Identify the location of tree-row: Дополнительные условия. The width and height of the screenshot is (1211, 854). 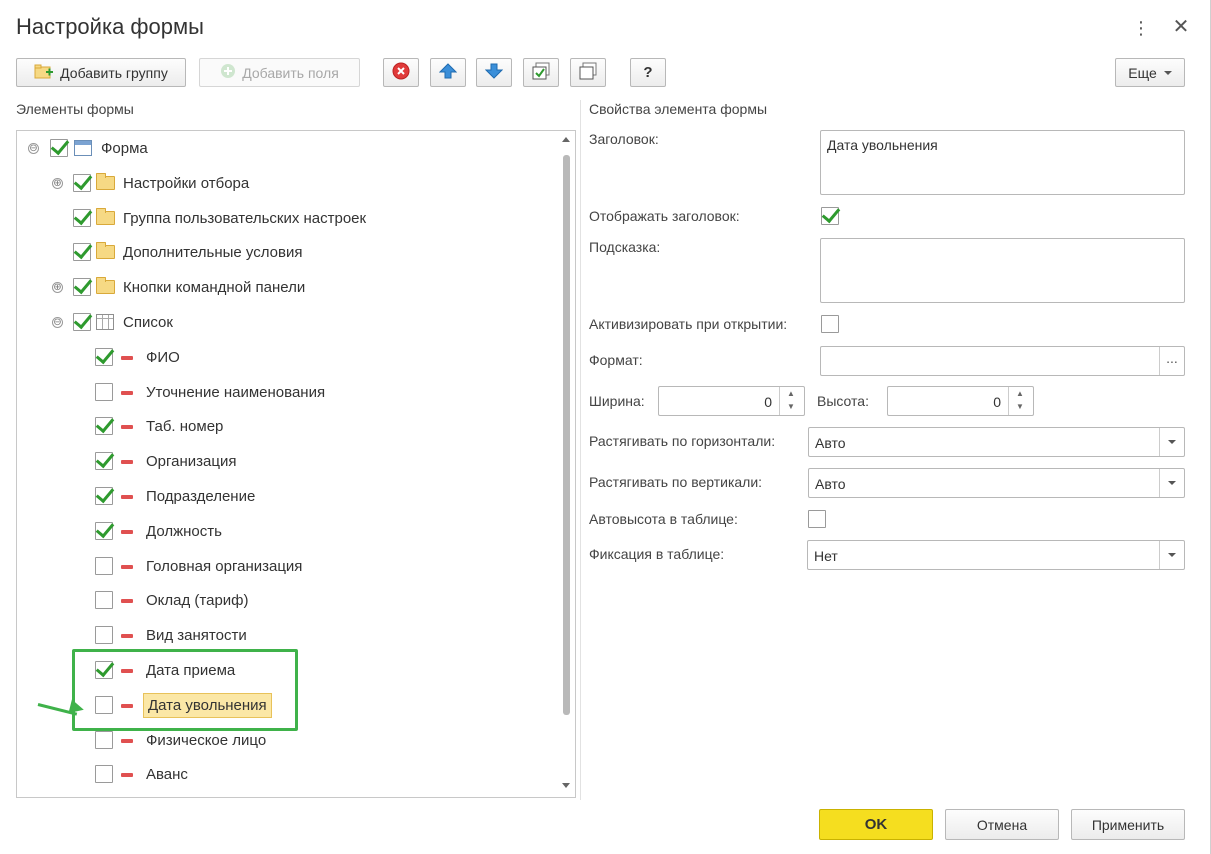
(287, 253).